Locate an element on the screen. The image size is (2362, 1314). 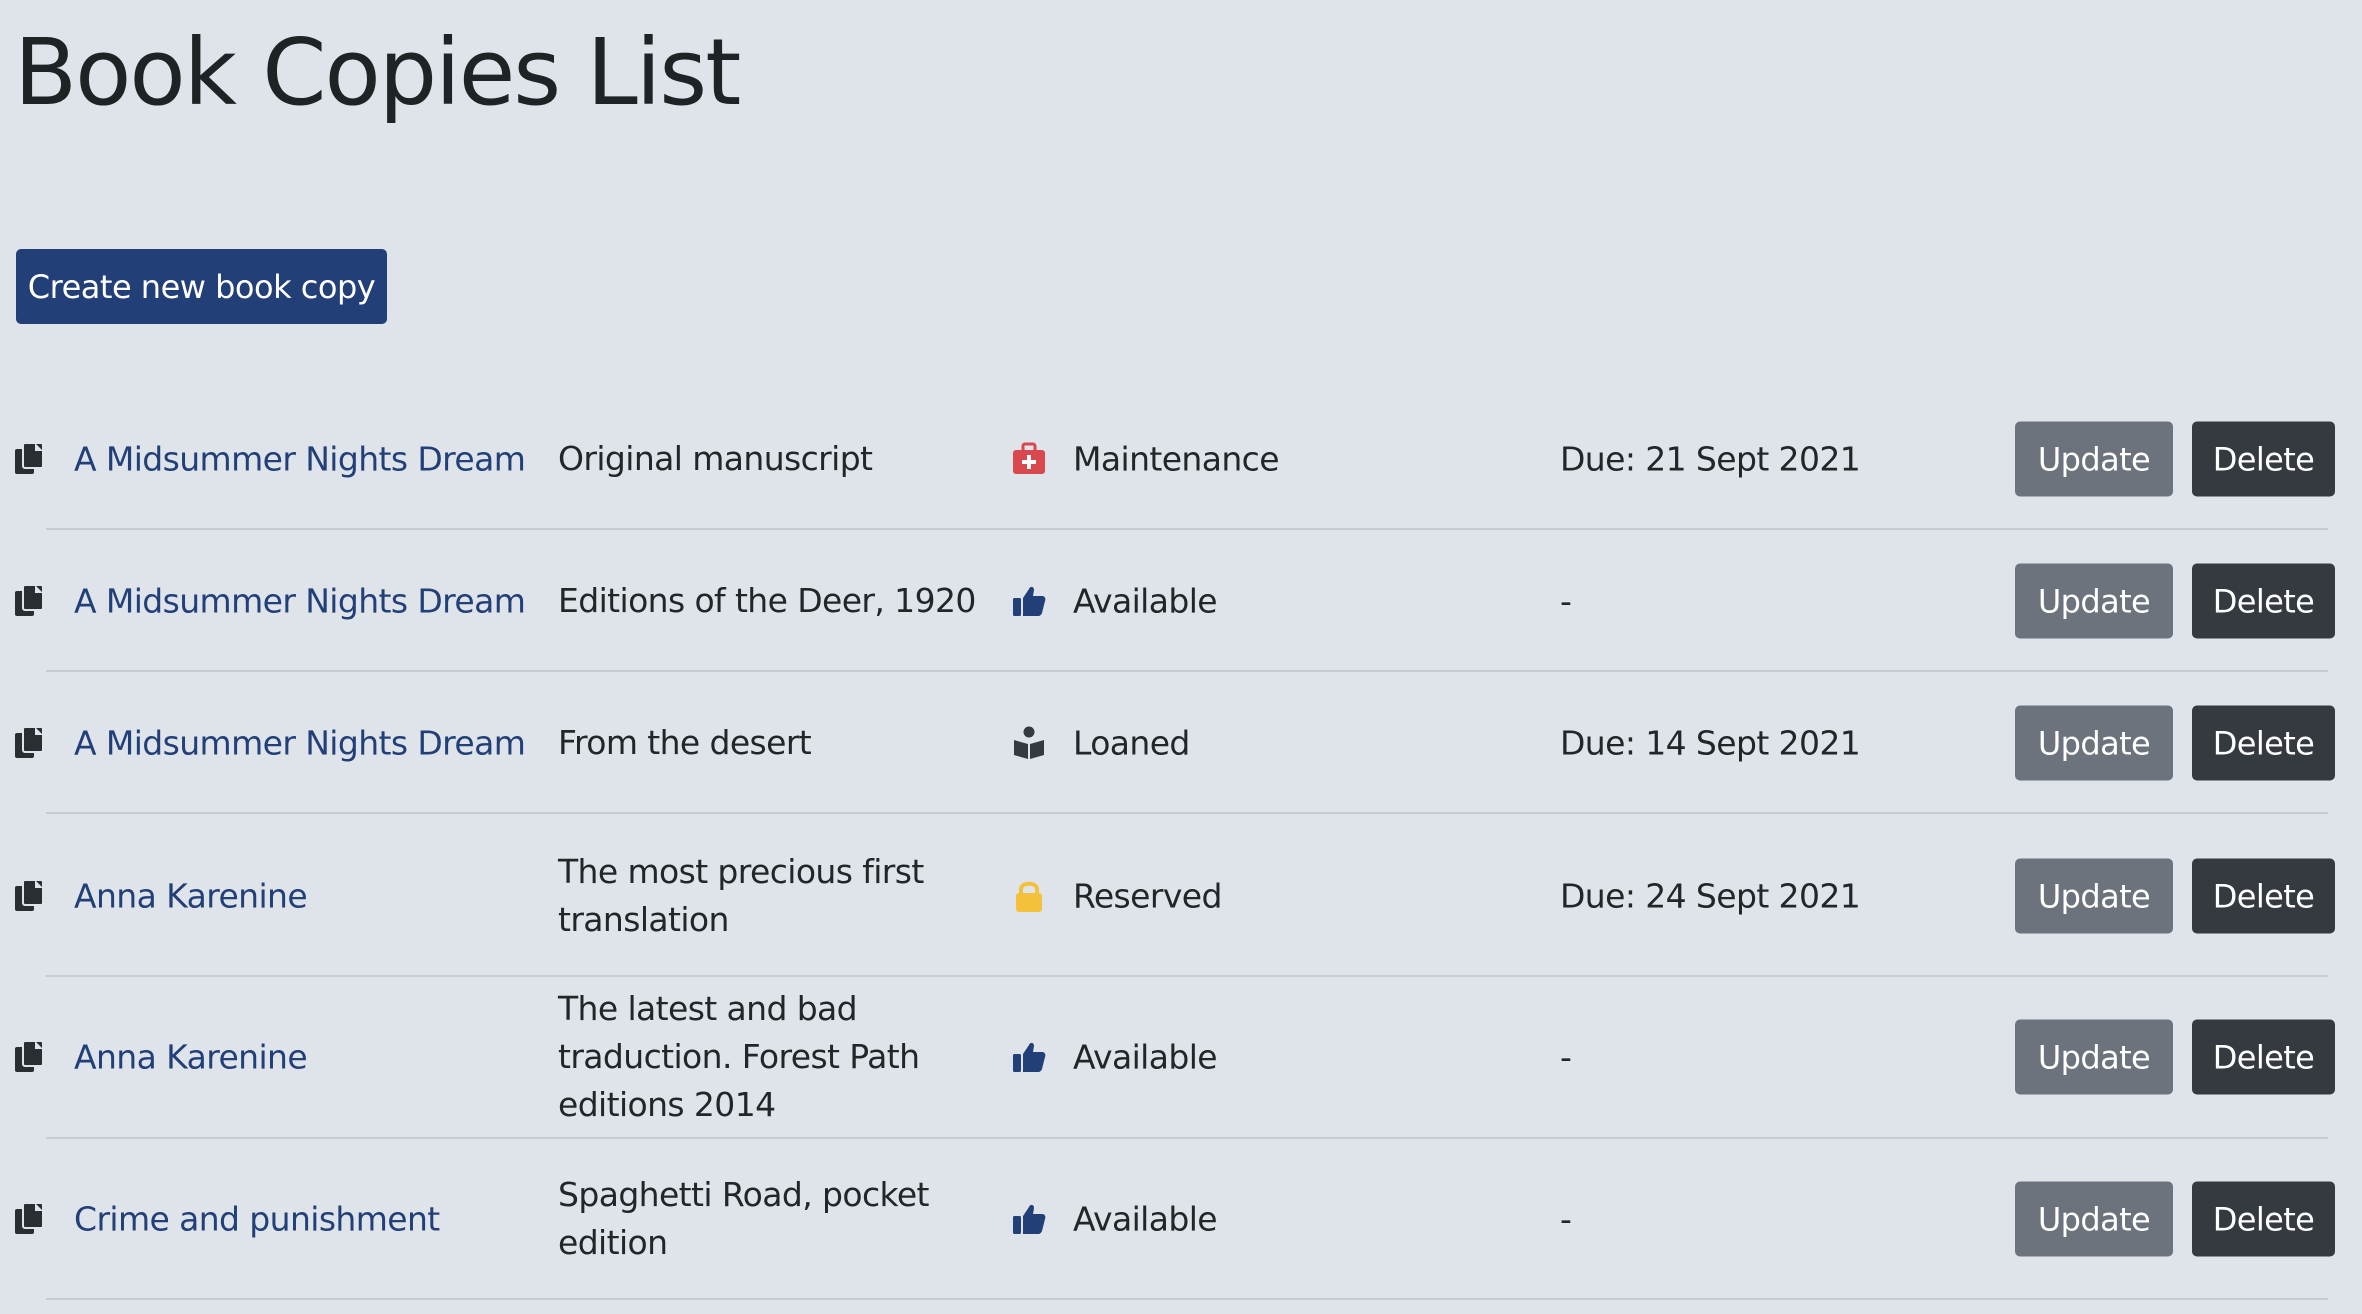
book-title-link: Crime and punishment is located at coordinates (257, 1219).